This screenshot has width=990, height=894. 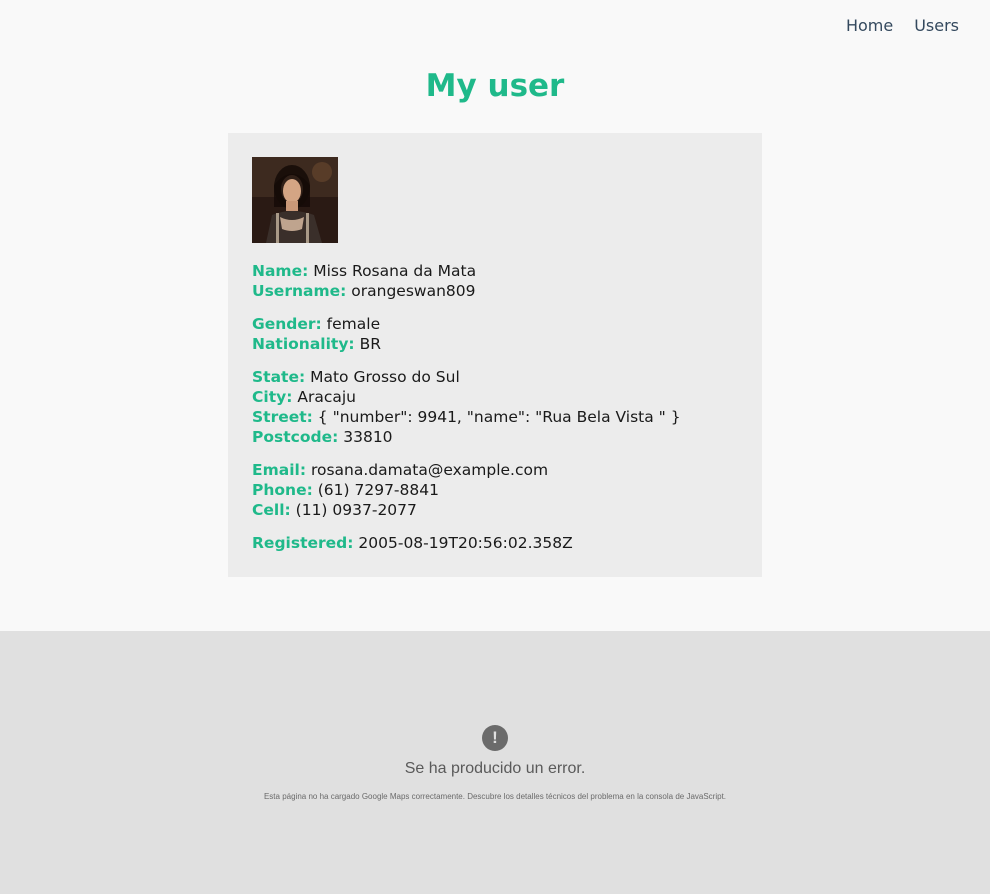 I want to click on postcode-label: Postcode:, so click(x=295, y=437).